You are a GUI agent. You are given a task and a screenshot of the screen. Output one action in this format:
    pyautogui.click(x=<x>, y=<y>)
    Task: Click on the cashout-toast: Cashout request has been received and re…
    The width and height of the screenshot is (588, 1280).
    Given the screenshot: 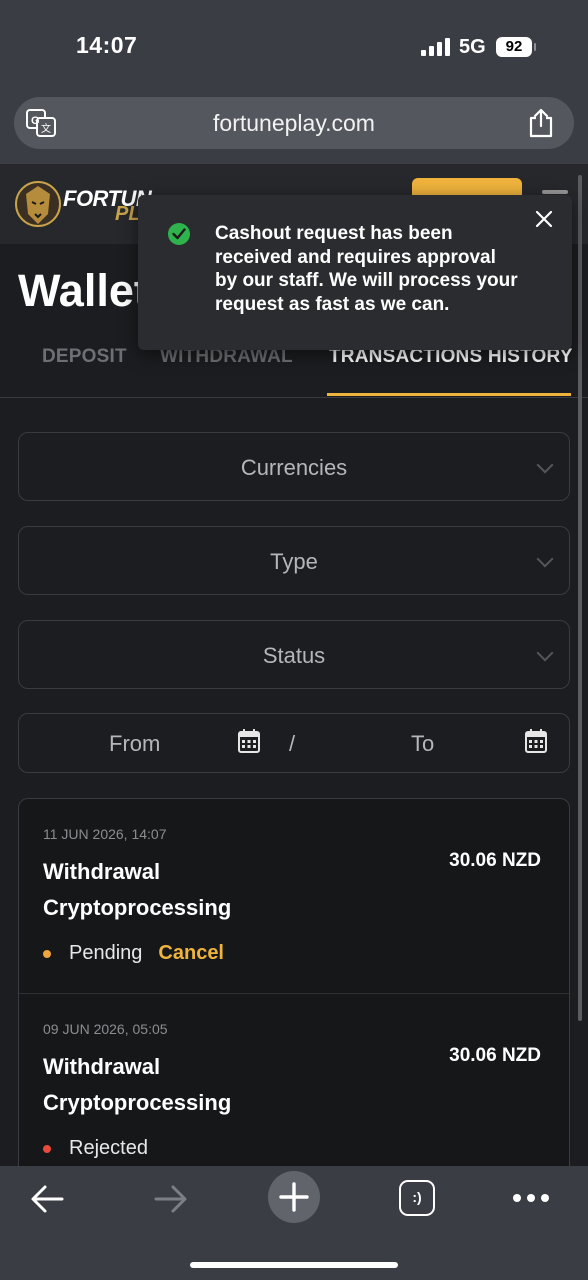 What is the action you would take?
    pyautogui.click(x=355, y=272)
    